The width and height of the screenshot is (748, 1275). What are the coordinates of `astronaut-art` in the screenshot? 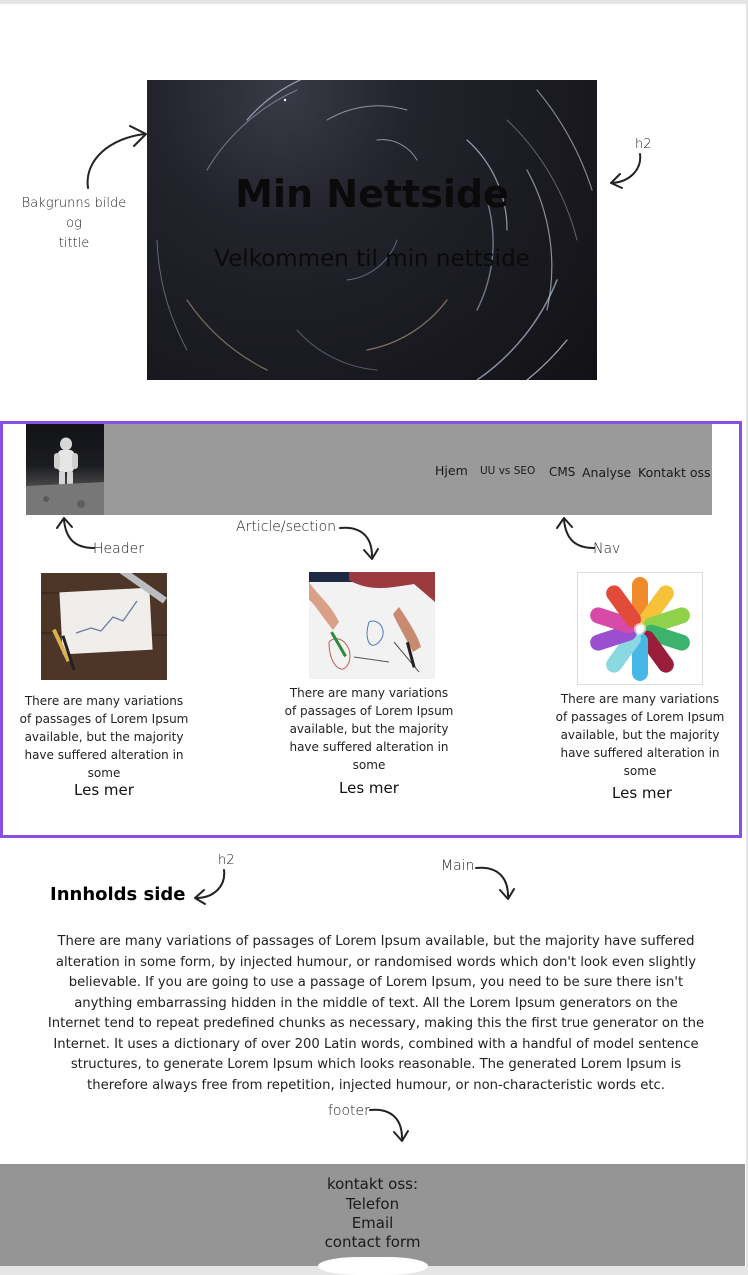 It's located at (65, 476).